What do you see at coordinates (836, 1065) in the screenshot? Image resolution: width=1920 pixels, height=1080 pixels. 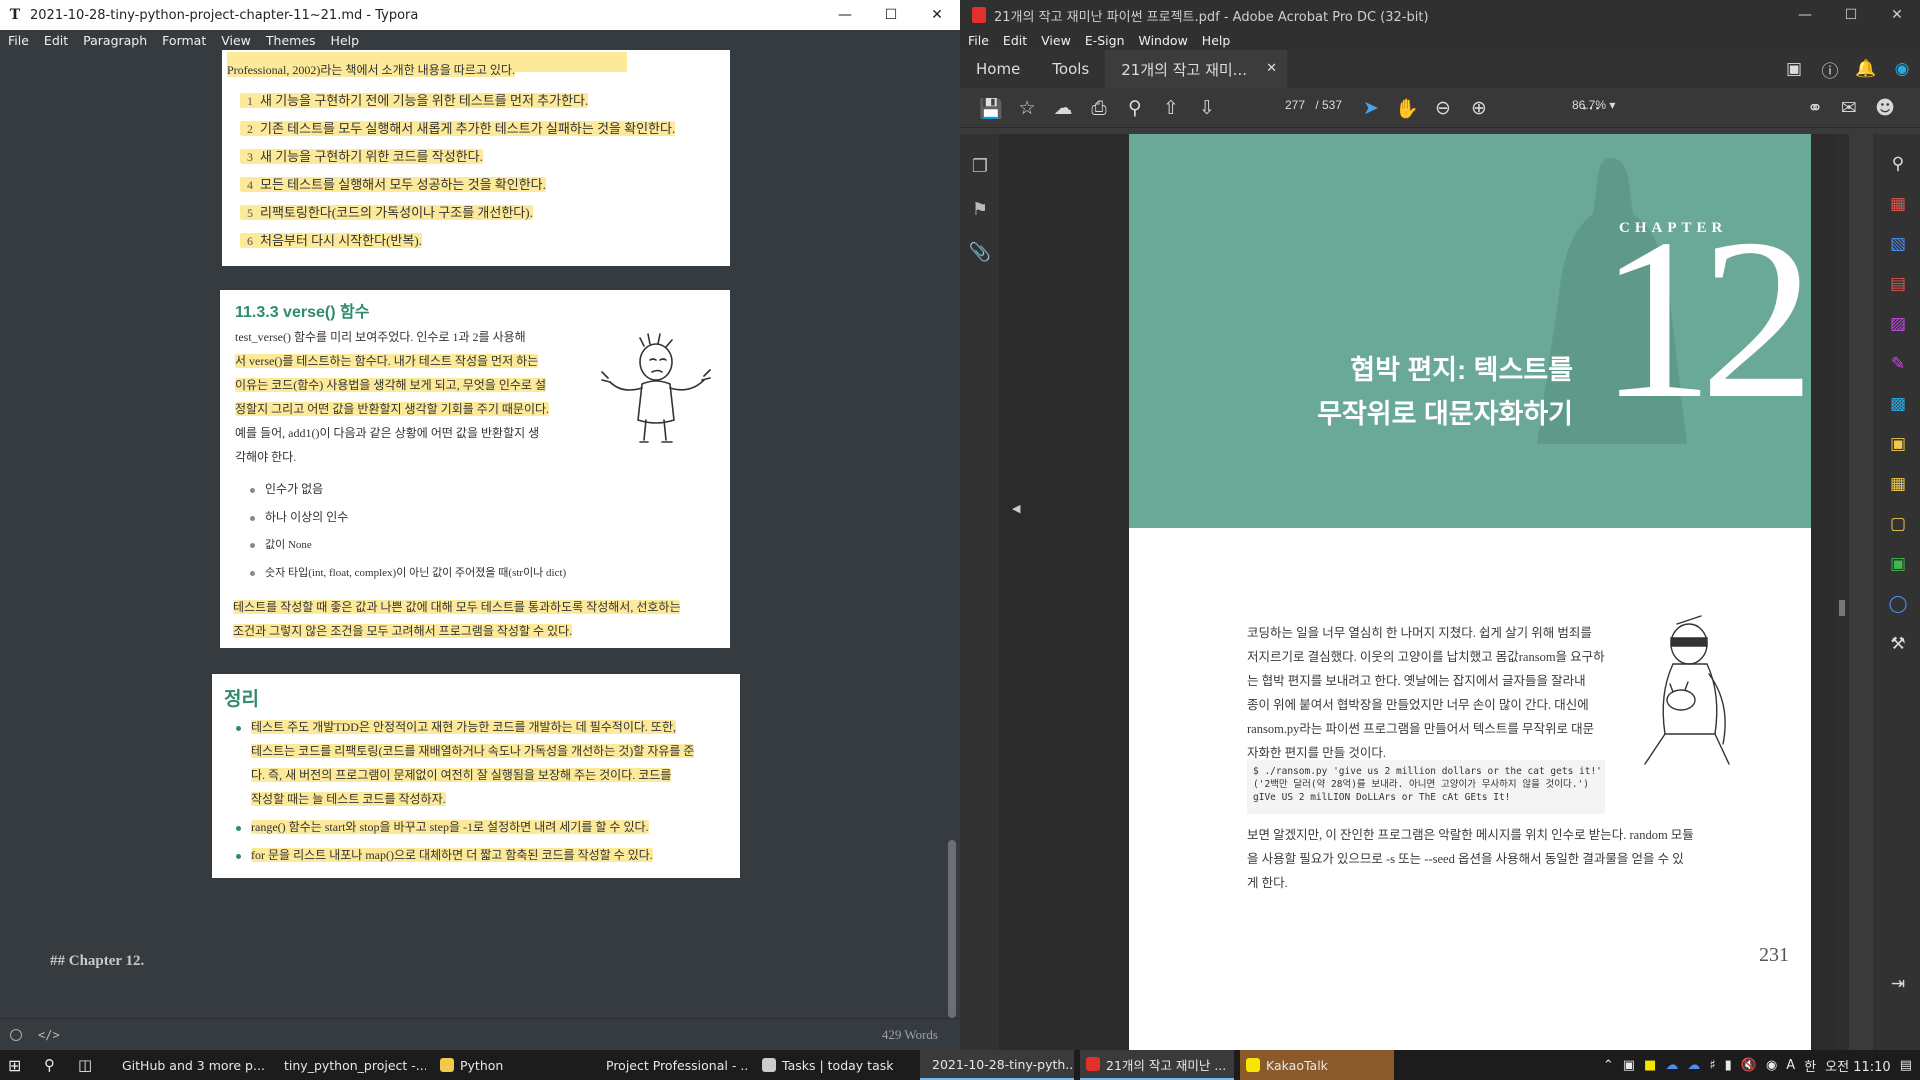 I see `taskbar-item-tasks: Tasks | today task` at bounding box center [836, 1065].